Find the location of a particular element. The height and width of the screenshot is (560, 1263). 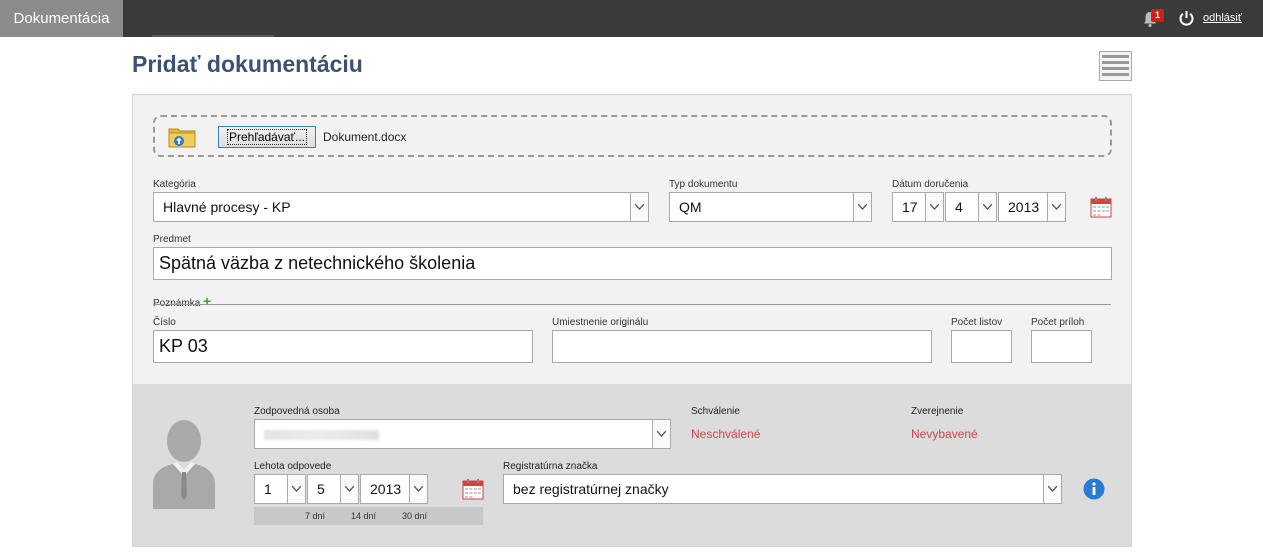

info-icon is located at coordinates (1094, 489).